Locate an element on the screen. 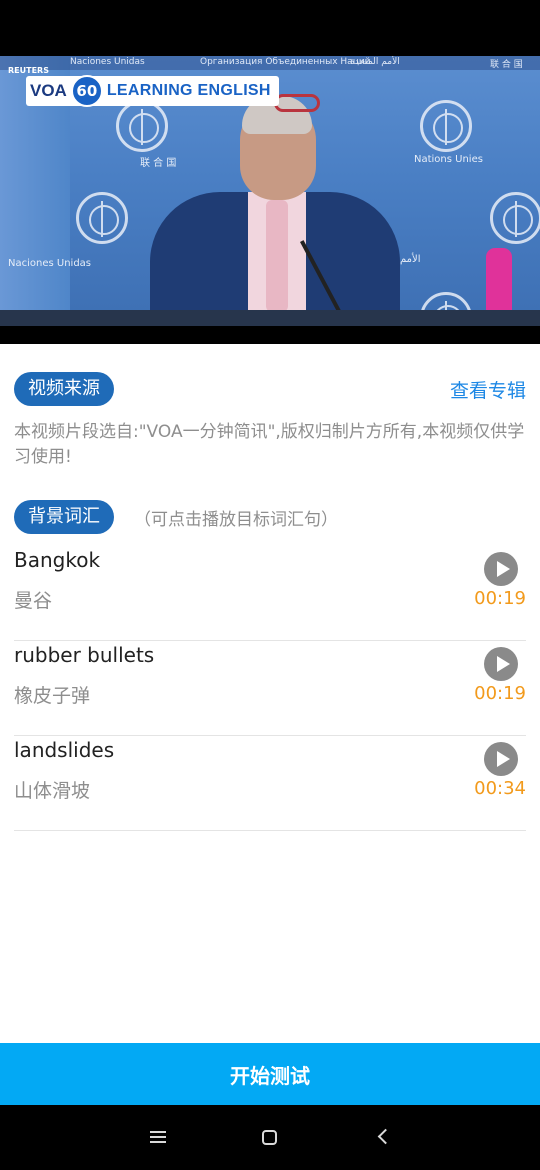 The image size is (540, 1170). video-source-badge: 视频来源 is located at coordinates (64, 389).